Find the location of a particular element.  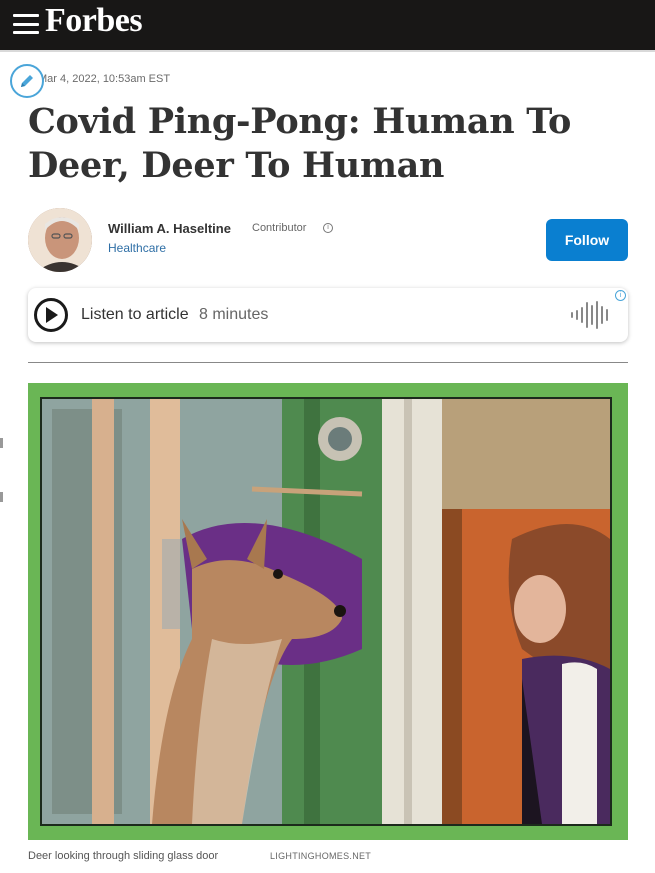

listen-label: Listen to article is located at coordinates (135, 314).